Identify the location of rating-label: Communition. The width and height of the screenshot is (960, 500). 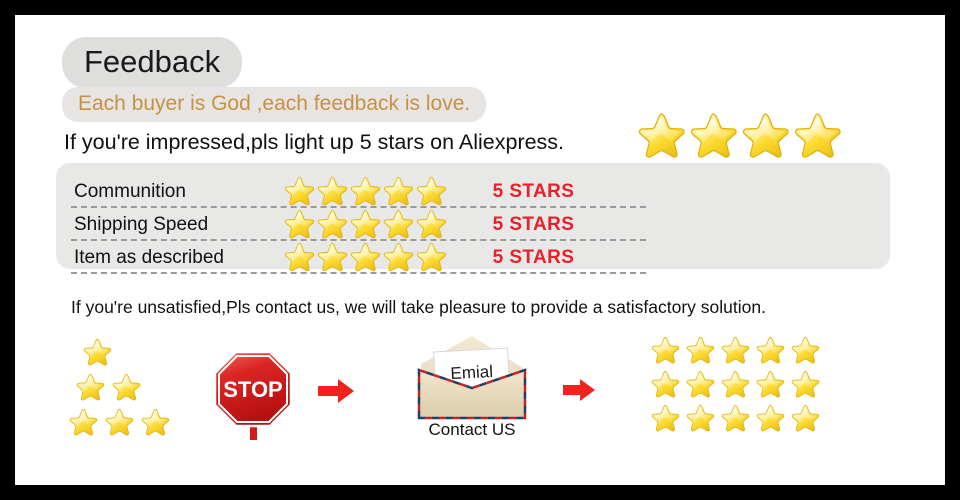
(130, 191).